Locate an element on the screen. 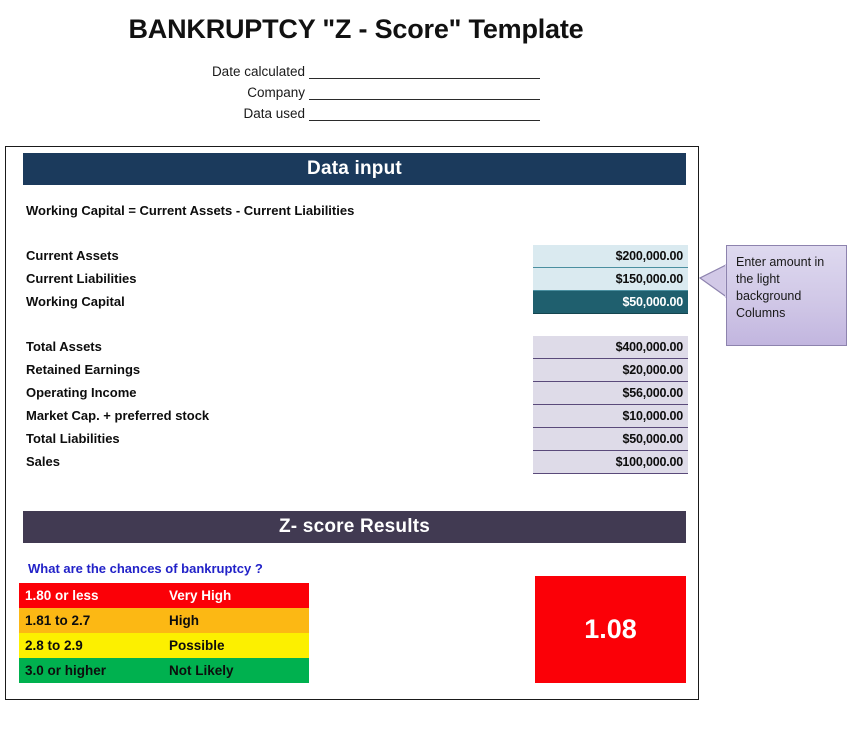 This screenshot has height=734, width=853. legend-row-high: 1.81 to 2.7 High is located at coordinates (164, 620).